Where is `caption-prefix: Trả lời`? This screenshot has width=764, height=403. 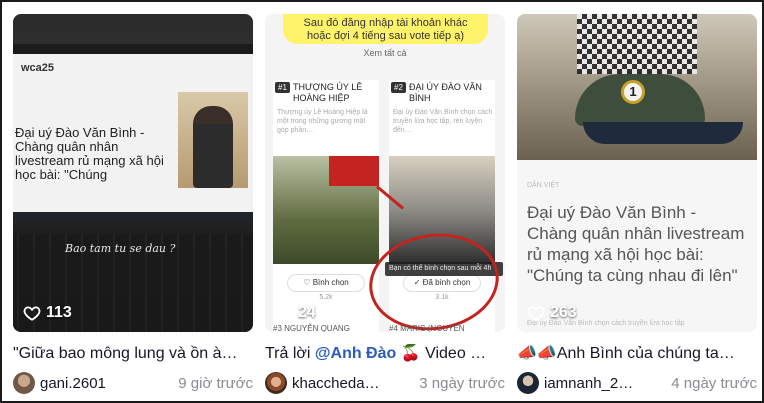
caption-prefix: Trả lời is located at coordinates (290, 353).